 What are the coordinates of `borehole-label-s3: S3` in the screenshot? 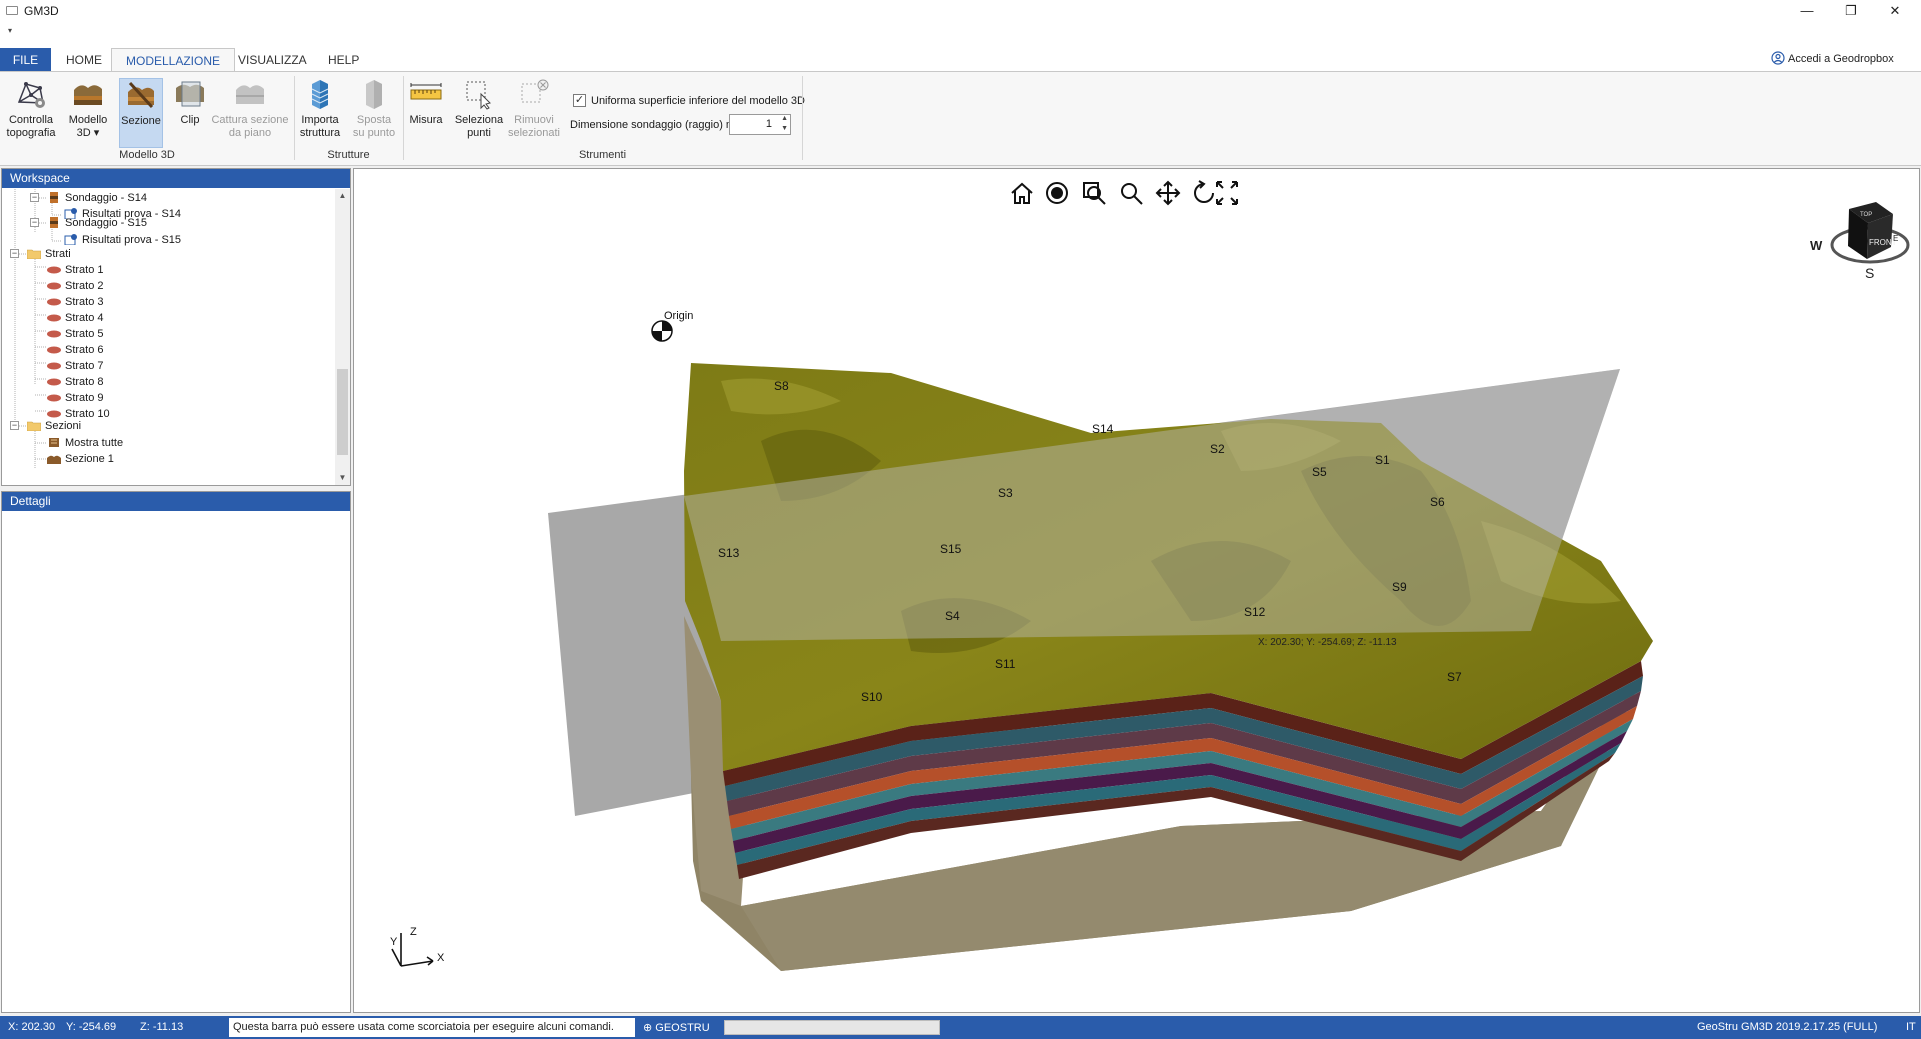 It's located at (1005, 493).